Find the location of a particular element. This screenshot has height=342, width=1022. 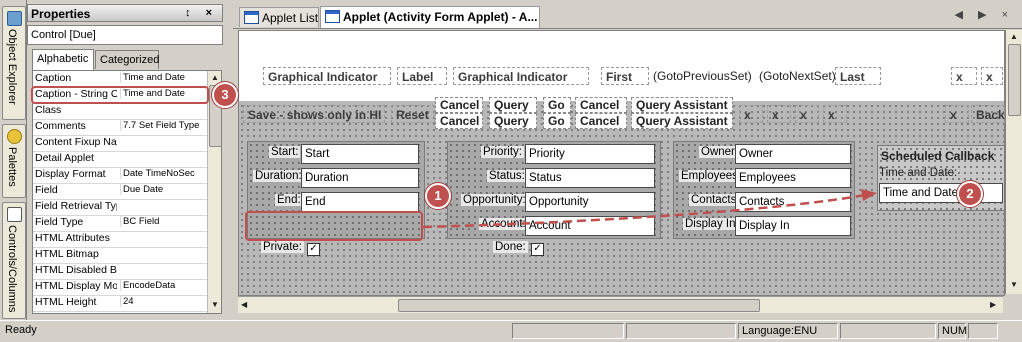

properties-title-bar: Properties ↕ × is located at coordinates (125, 13).